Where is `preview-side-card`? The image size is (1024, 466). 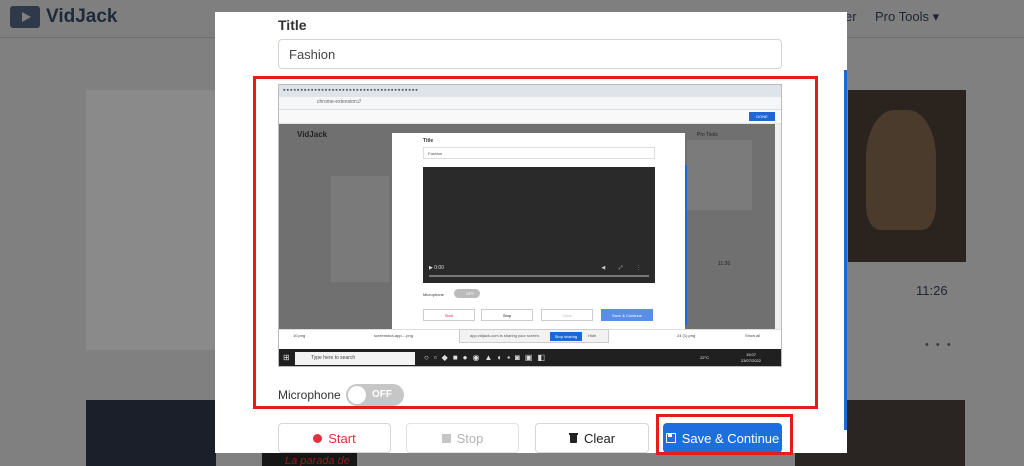 preview-side-card is located at coordinates (719, 175).